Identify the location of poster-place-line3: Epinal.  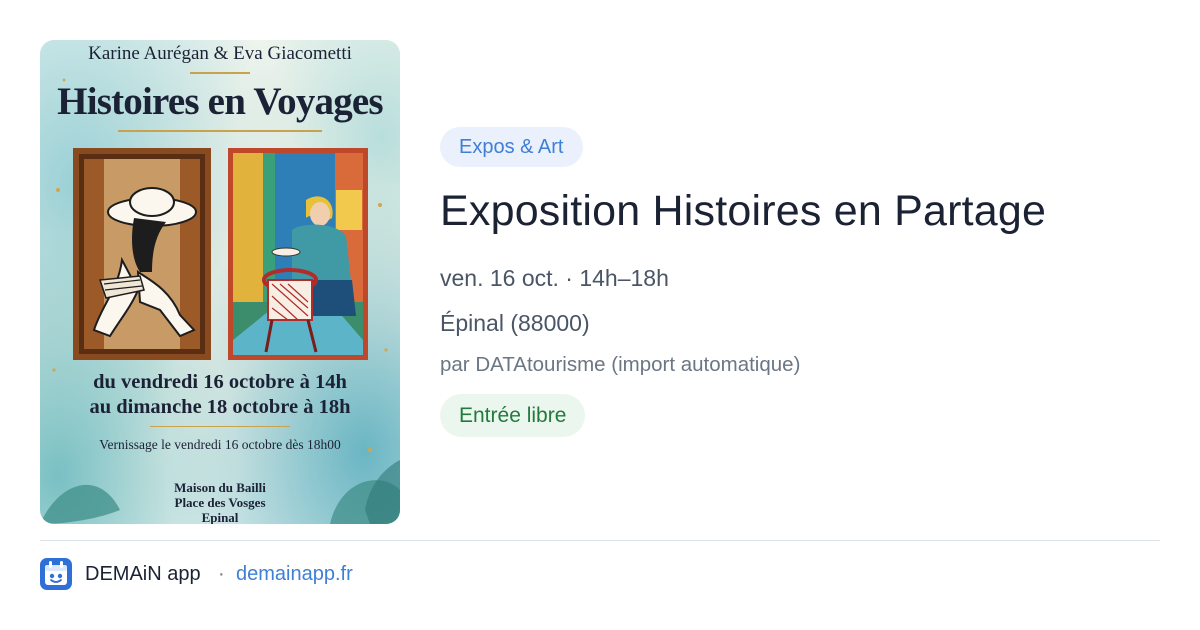
(220, 517).